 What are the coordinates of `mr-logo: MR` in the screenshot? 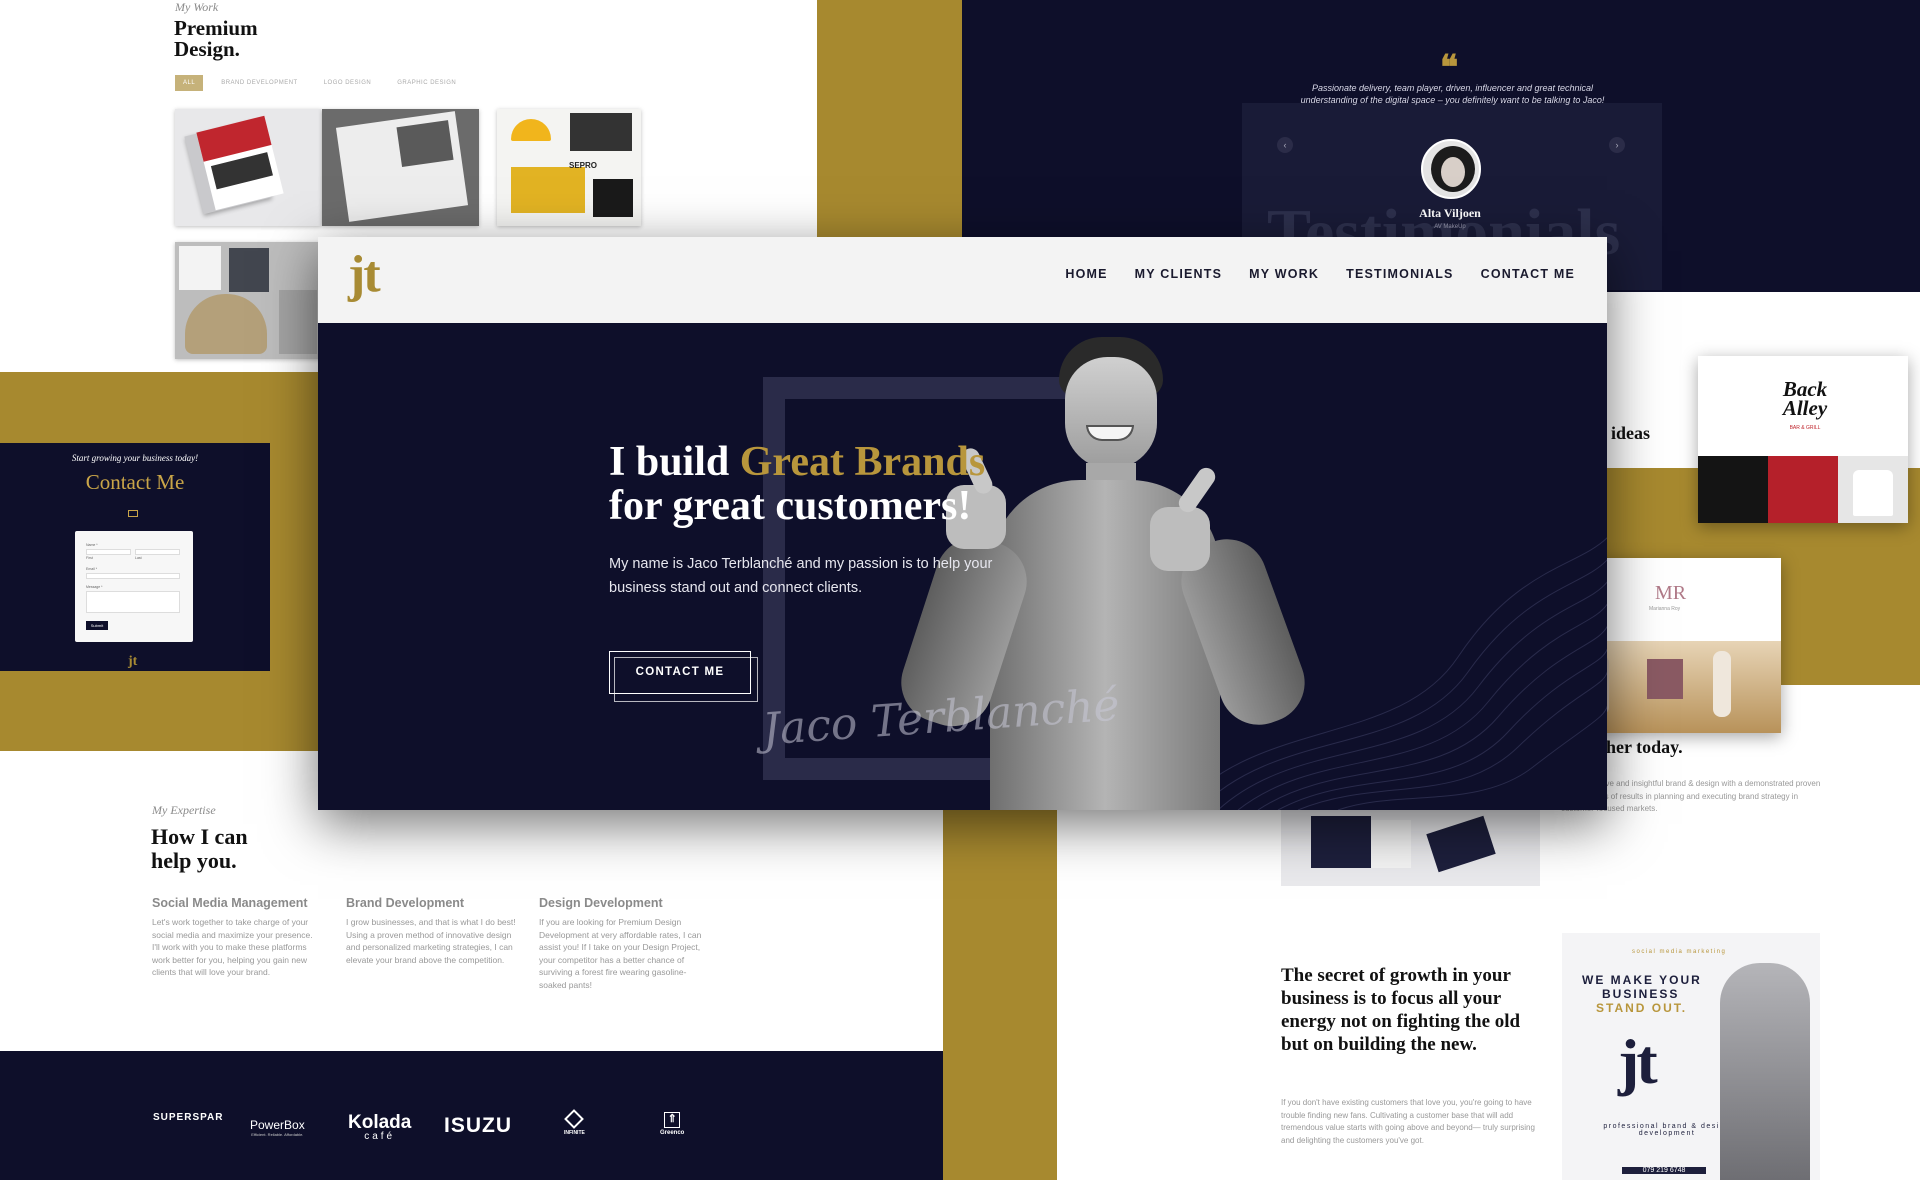 It's located at (1671, 593).